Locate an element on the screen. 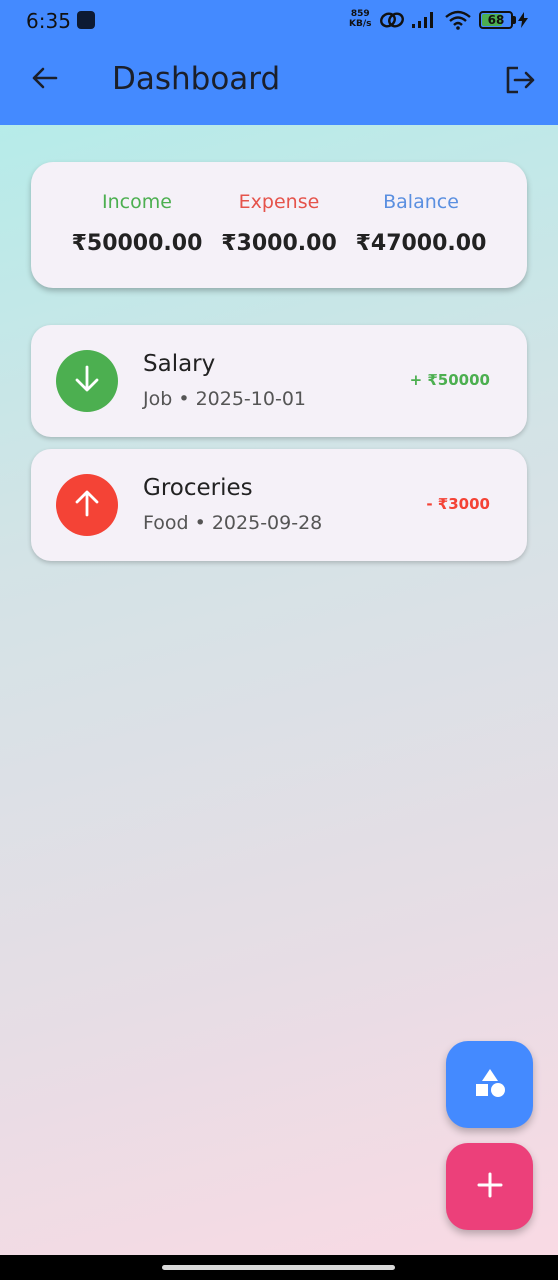  transaction-title: Groceries is located at coordinates (198, 488).